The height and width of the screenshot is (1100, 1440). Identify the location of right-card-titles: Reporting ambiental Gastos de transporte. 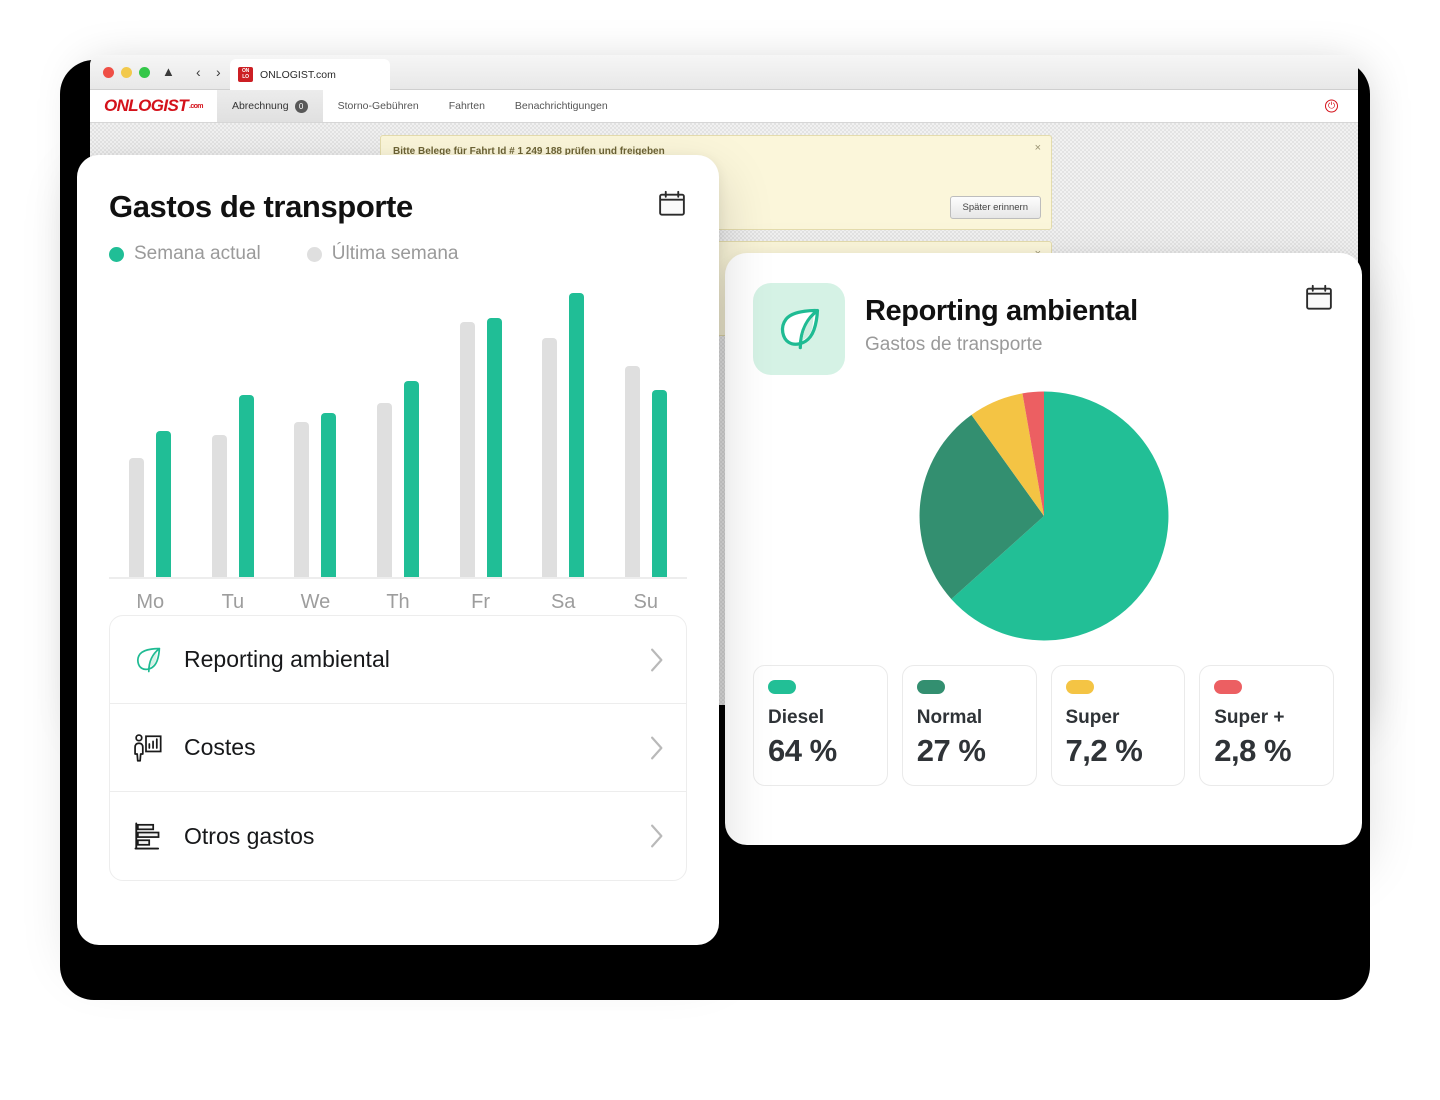
(1074, 319).